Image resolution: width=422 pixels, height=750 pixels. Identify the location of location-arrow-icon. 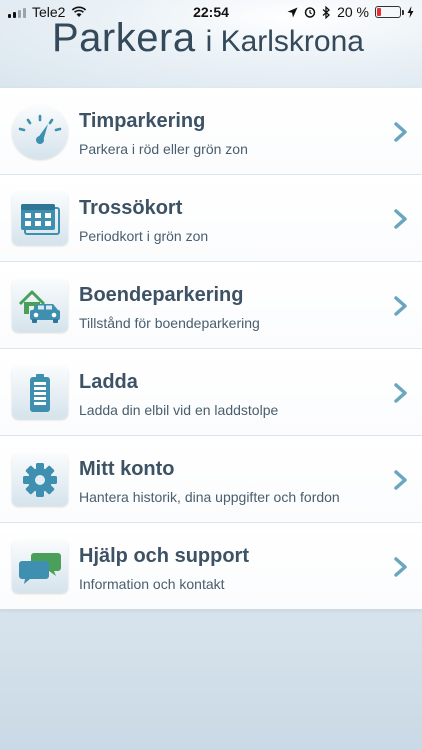
(292, 12).